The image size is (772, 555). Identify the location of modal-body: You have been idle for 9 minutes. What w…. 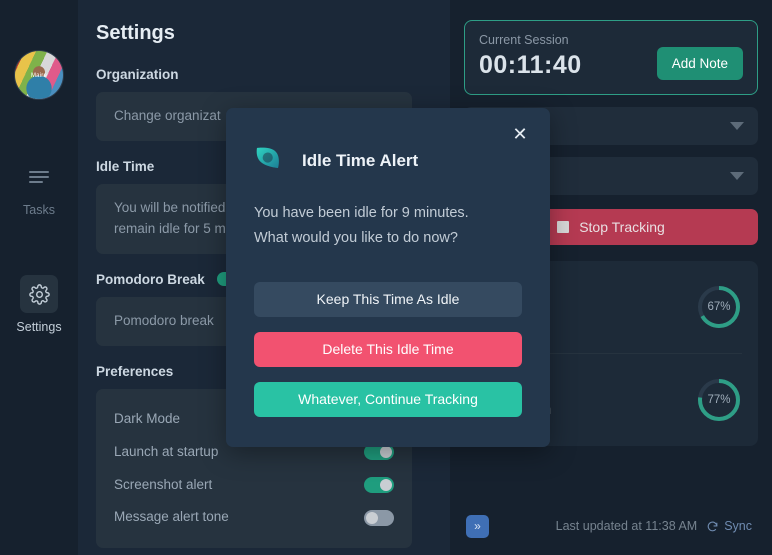
(388, 226).